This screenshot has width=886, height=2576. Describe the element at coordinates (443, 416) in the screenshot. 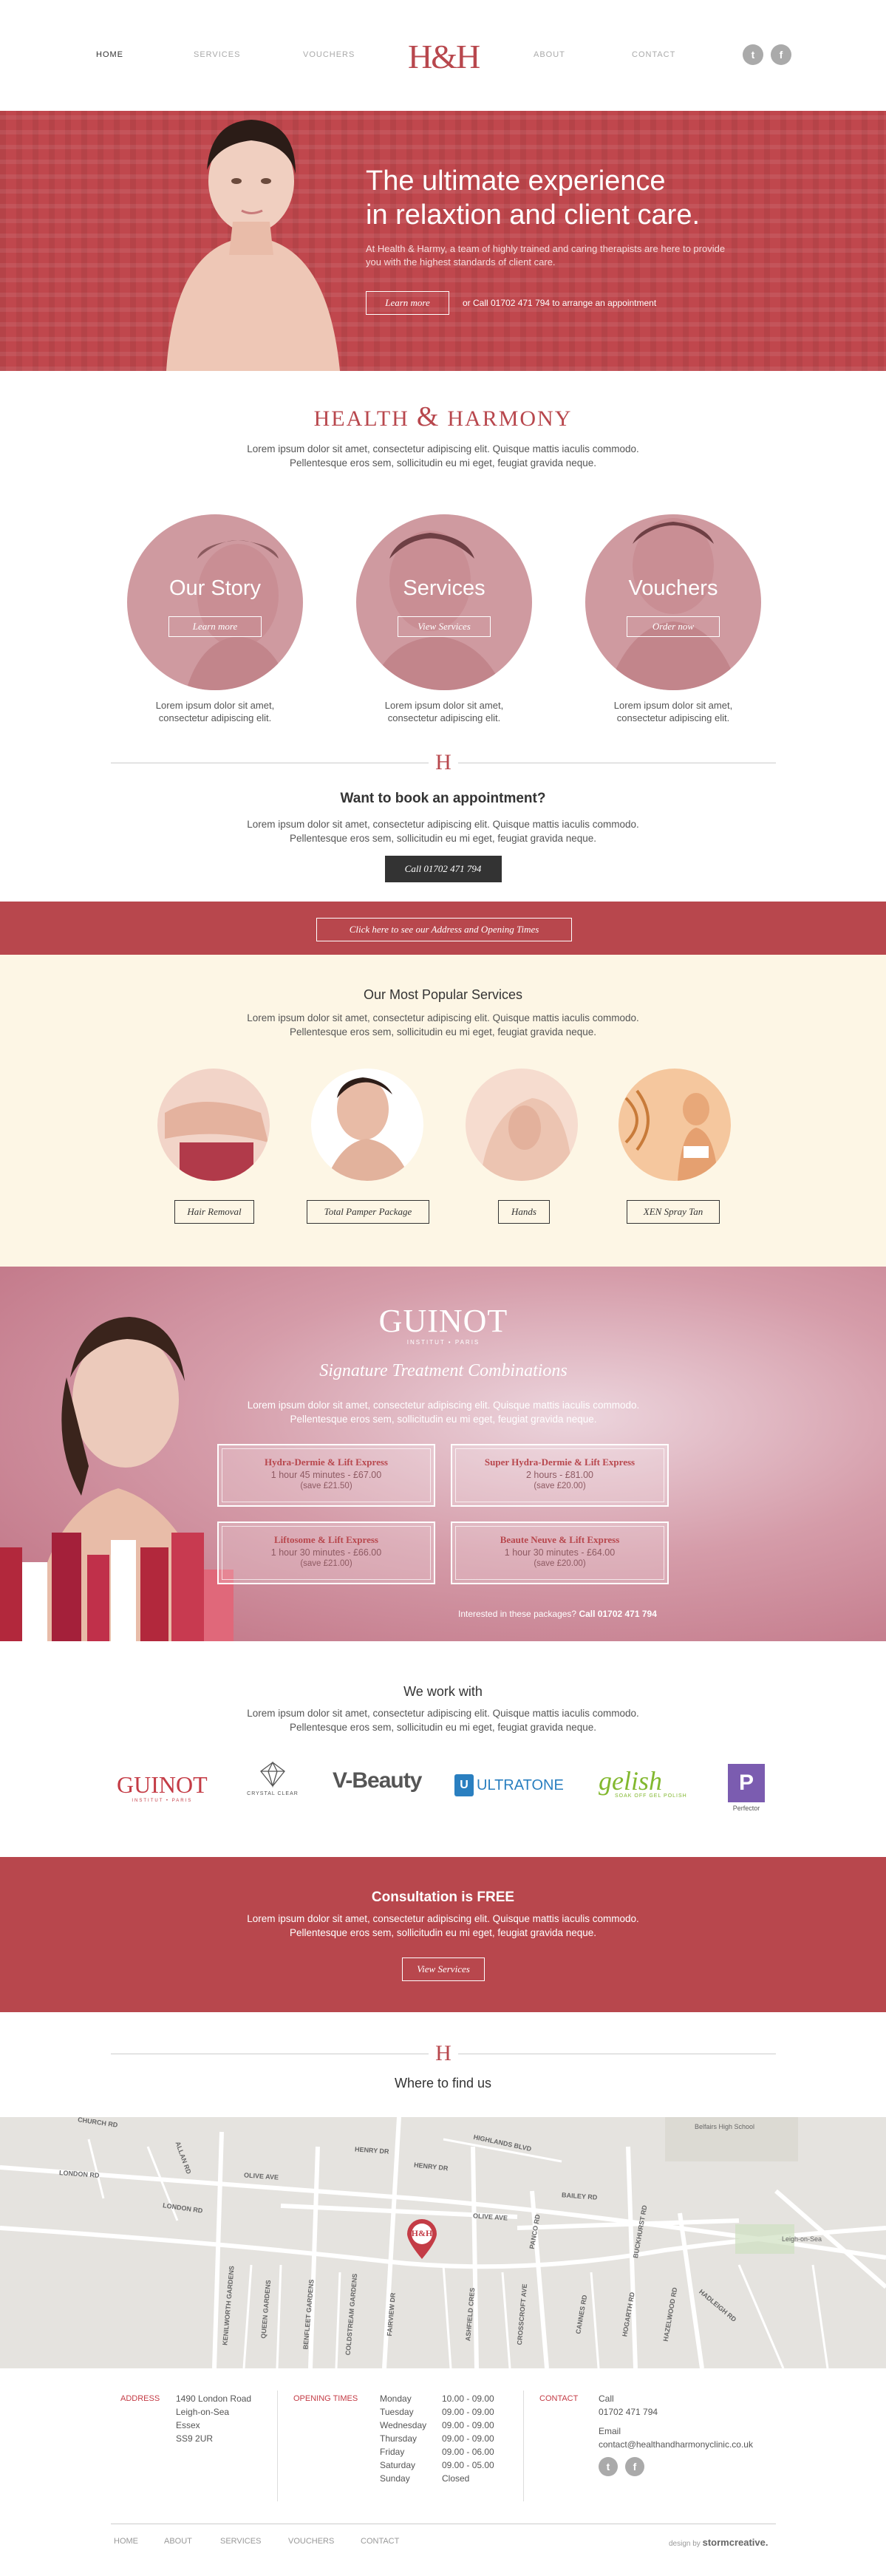

I see `intro-title: HEALTH & HARMONY` at that location.